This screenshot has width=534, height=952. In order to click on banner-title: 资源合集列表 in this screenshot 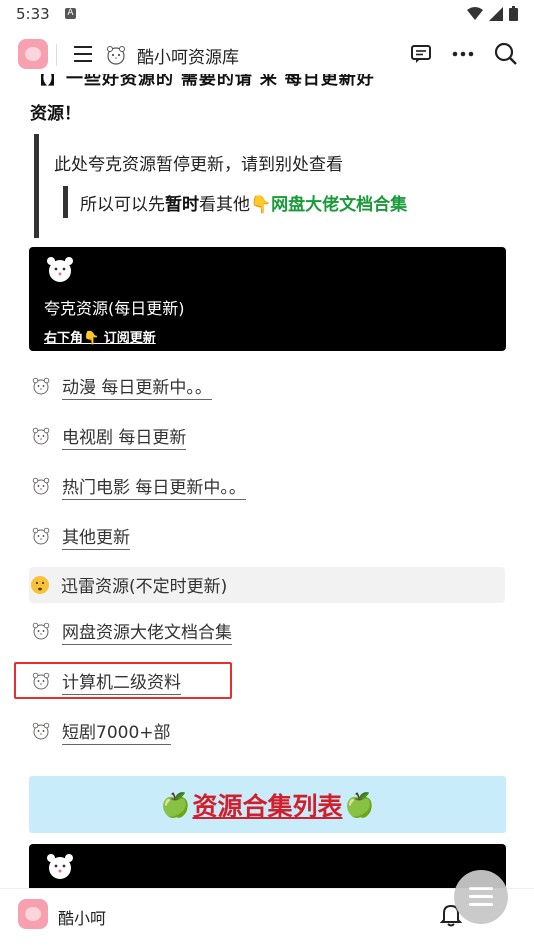, I will do `click(267, 805)`.